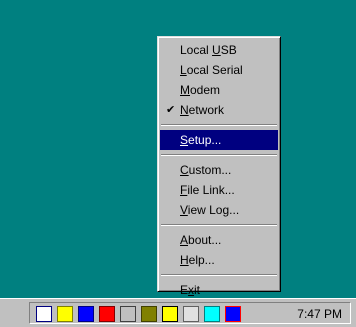  What do you see at coordinates (208, 50) in the screenshot?
I see `menu-item-label: Local USB` at bounding box center [208, 50].